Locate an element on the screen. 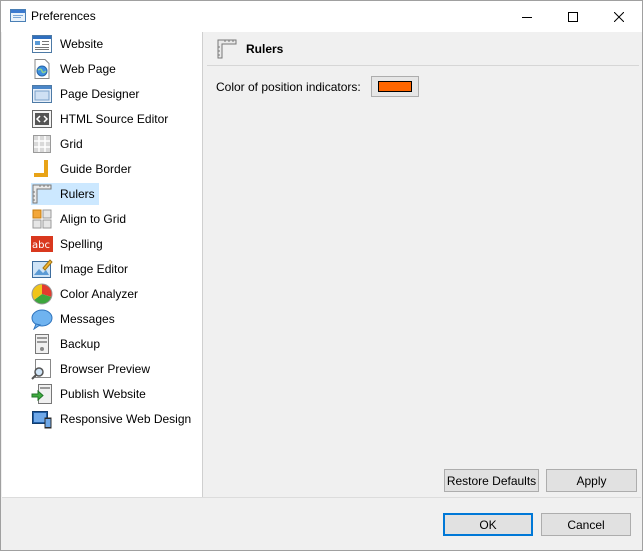 The height and width of the screenshot is (551, 643). sidebar-item-label: Messages is located at coordinates (87, 319).